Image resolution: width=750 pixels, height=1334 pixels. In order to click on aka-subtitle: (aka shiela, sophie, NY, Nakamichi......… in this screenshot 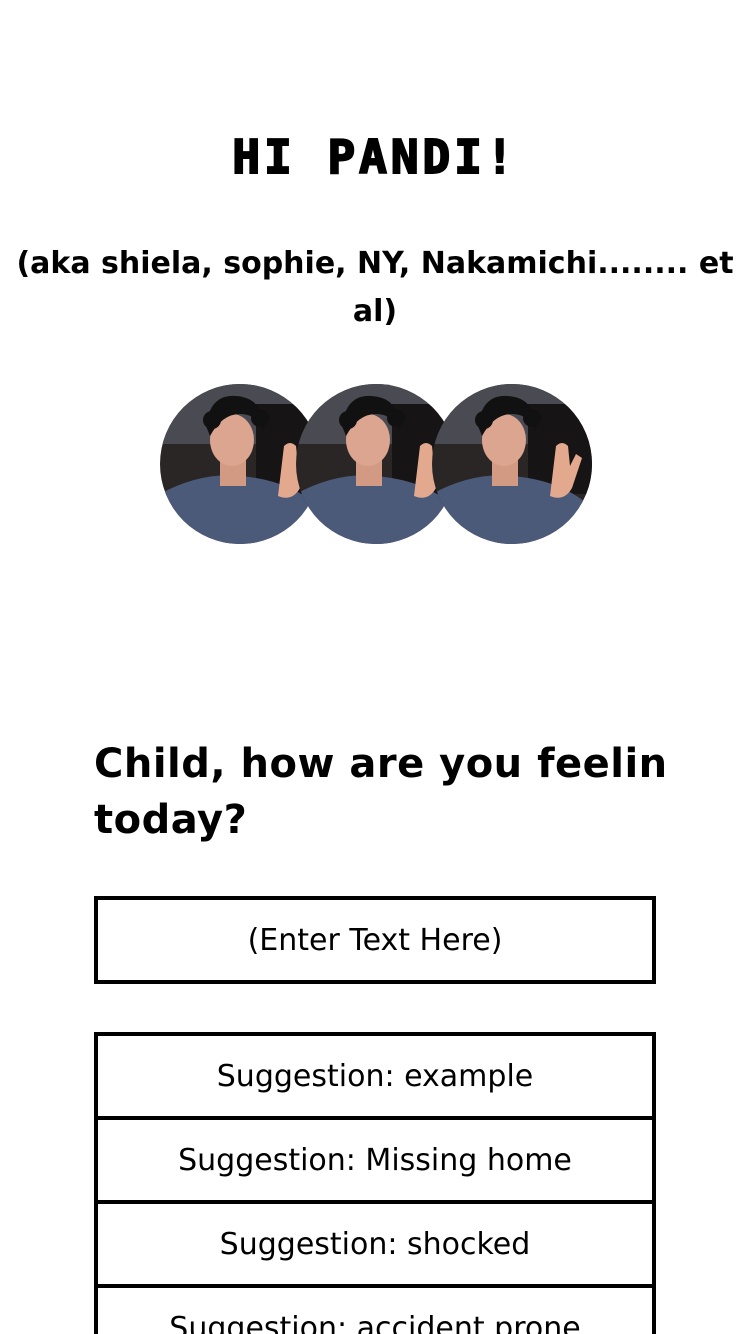, I will do `click(375, 287)`.